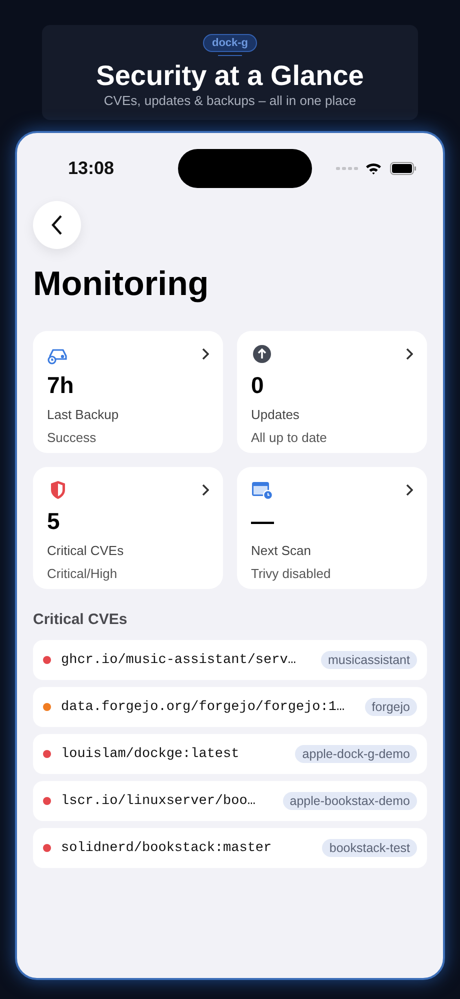  I want to click on banner-subtitle: CVEs, updates & backups – all in one place, so click(230, 100).